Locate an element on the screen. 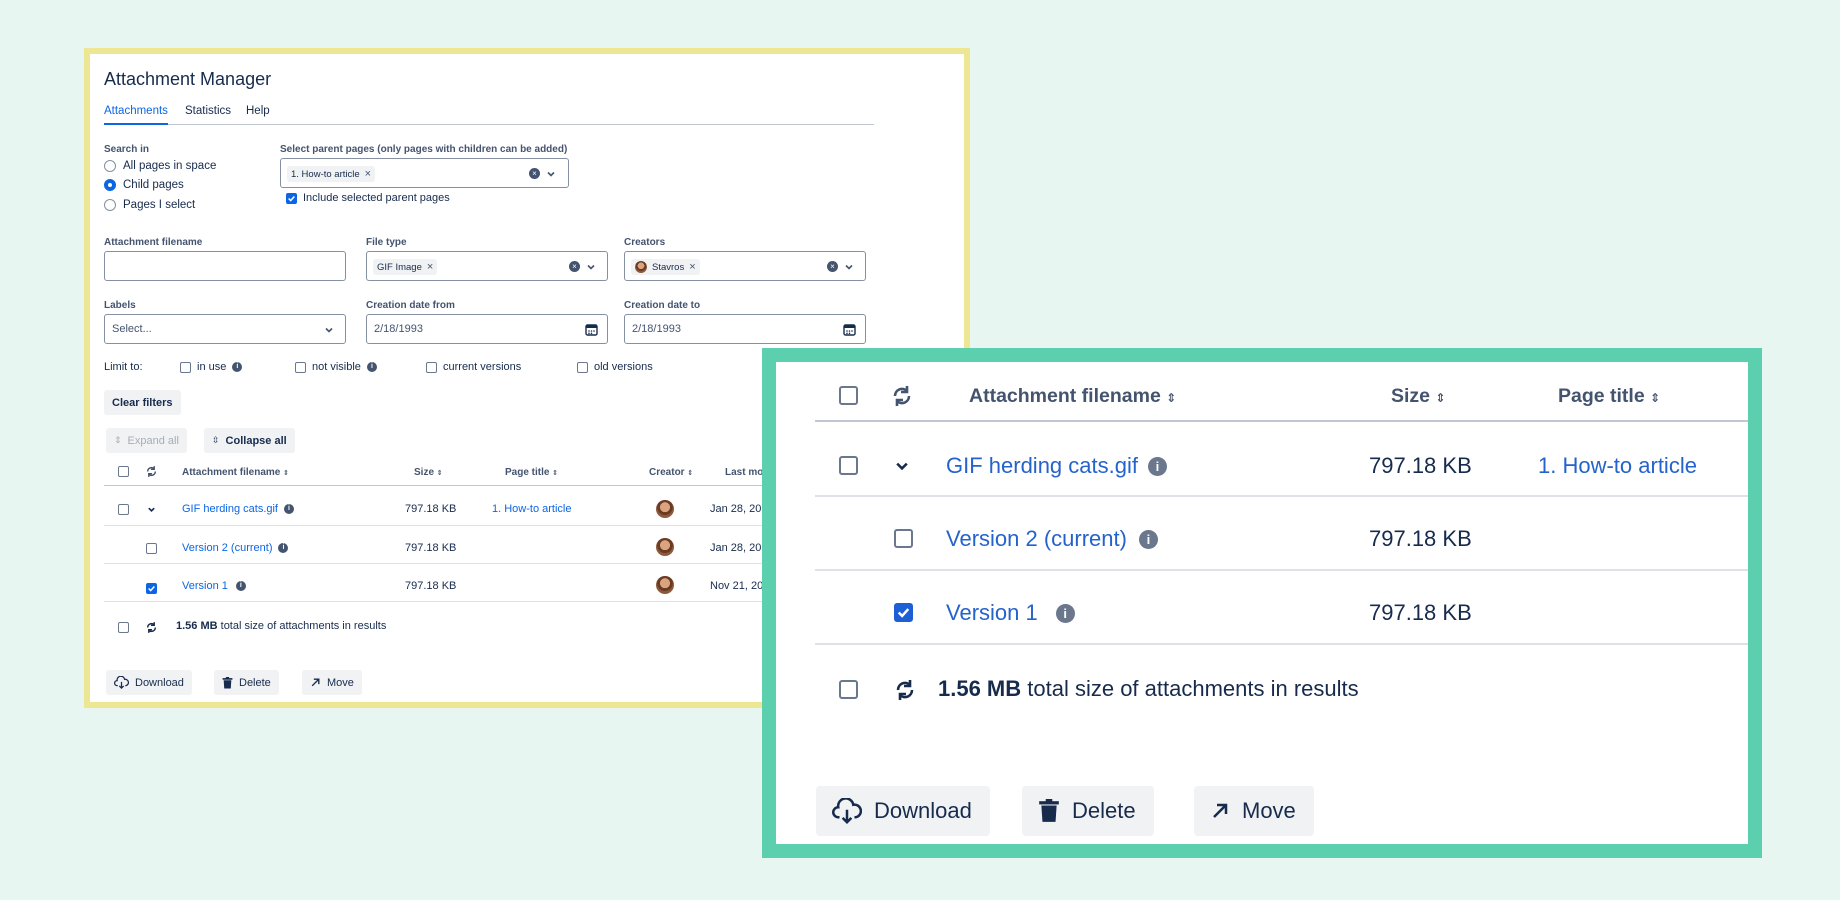 Image resolution: width=1840 pixels, height=900 pixels. parent-pages-select: 1. How-to article × × is located at coordinates (424, 173).